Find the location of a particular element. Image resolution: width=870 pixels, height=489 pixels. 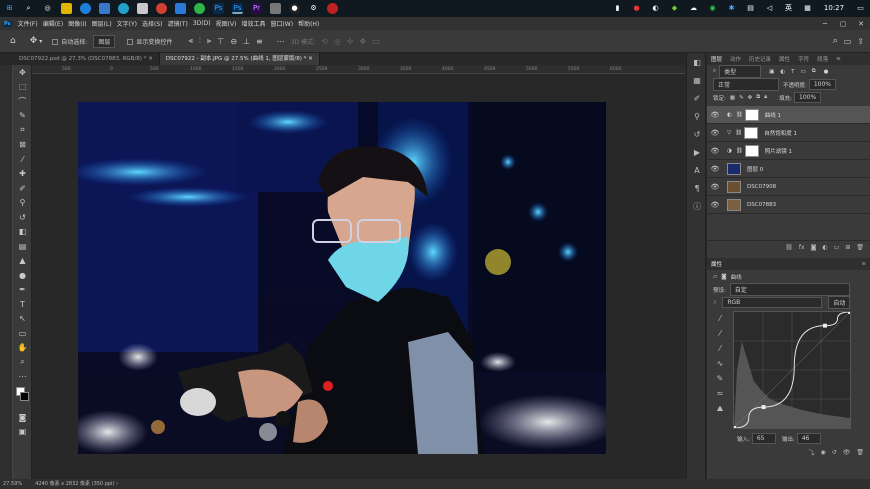

clip-to-layer-icon: ⤵ is located at coordinates (811, 452).